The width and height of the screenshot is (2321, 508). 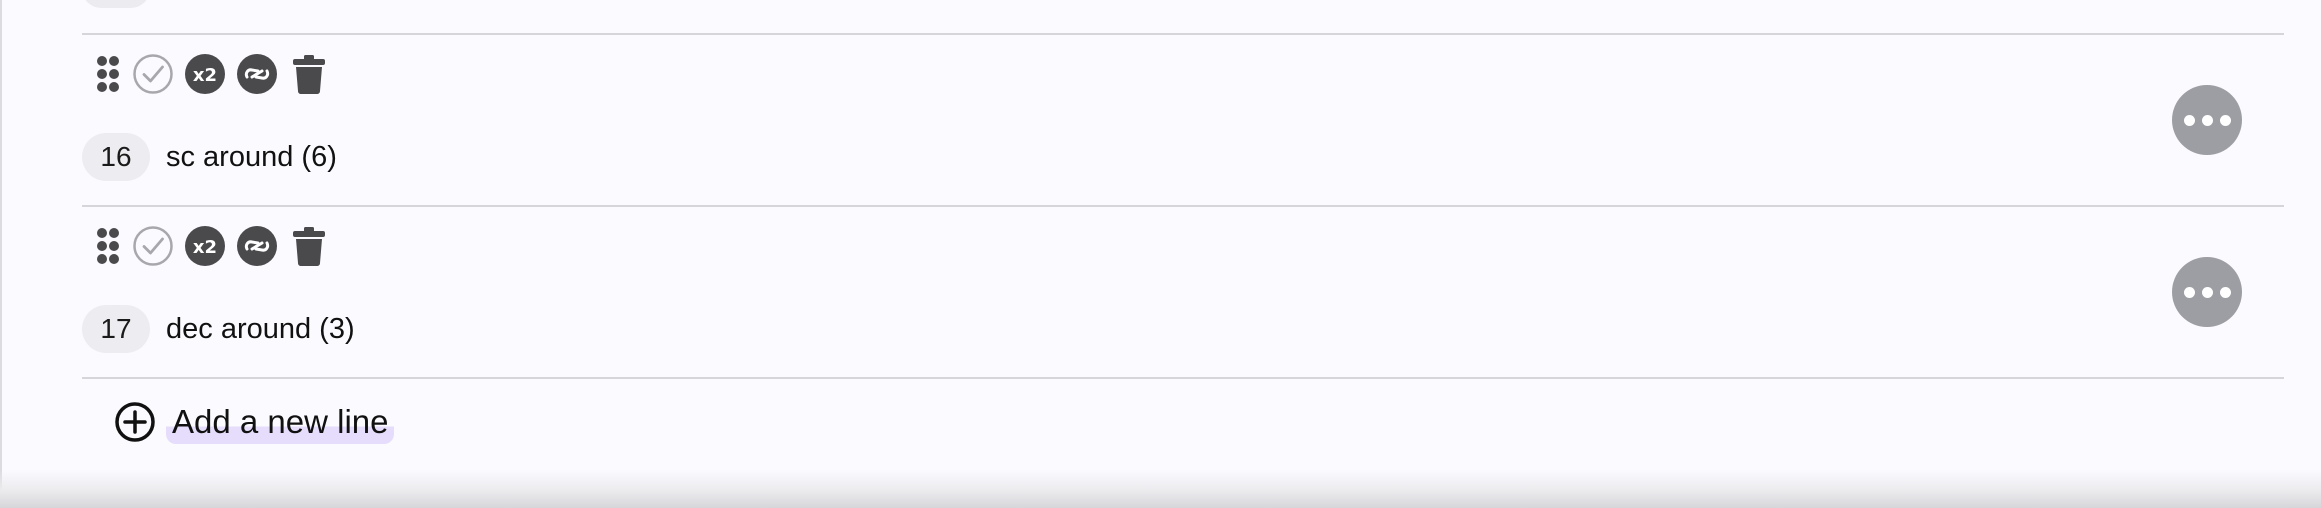 I want to click on previous-step-badge, so click(x=116, y=4).